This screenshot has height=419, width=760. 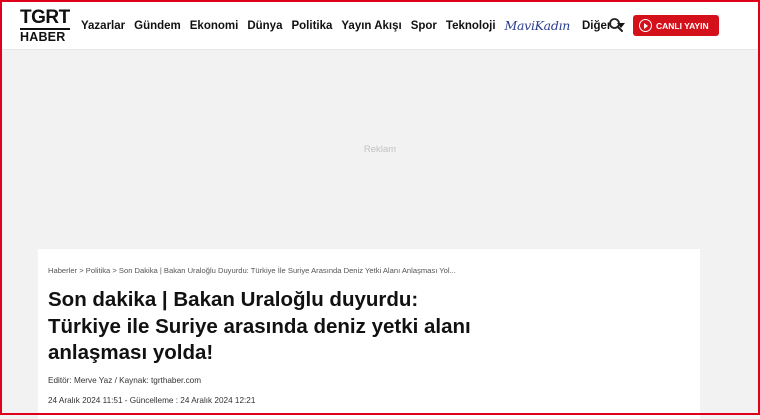 I want to click on nav-item-mavikadin: MaviKadın, so click(x=538, y=25).